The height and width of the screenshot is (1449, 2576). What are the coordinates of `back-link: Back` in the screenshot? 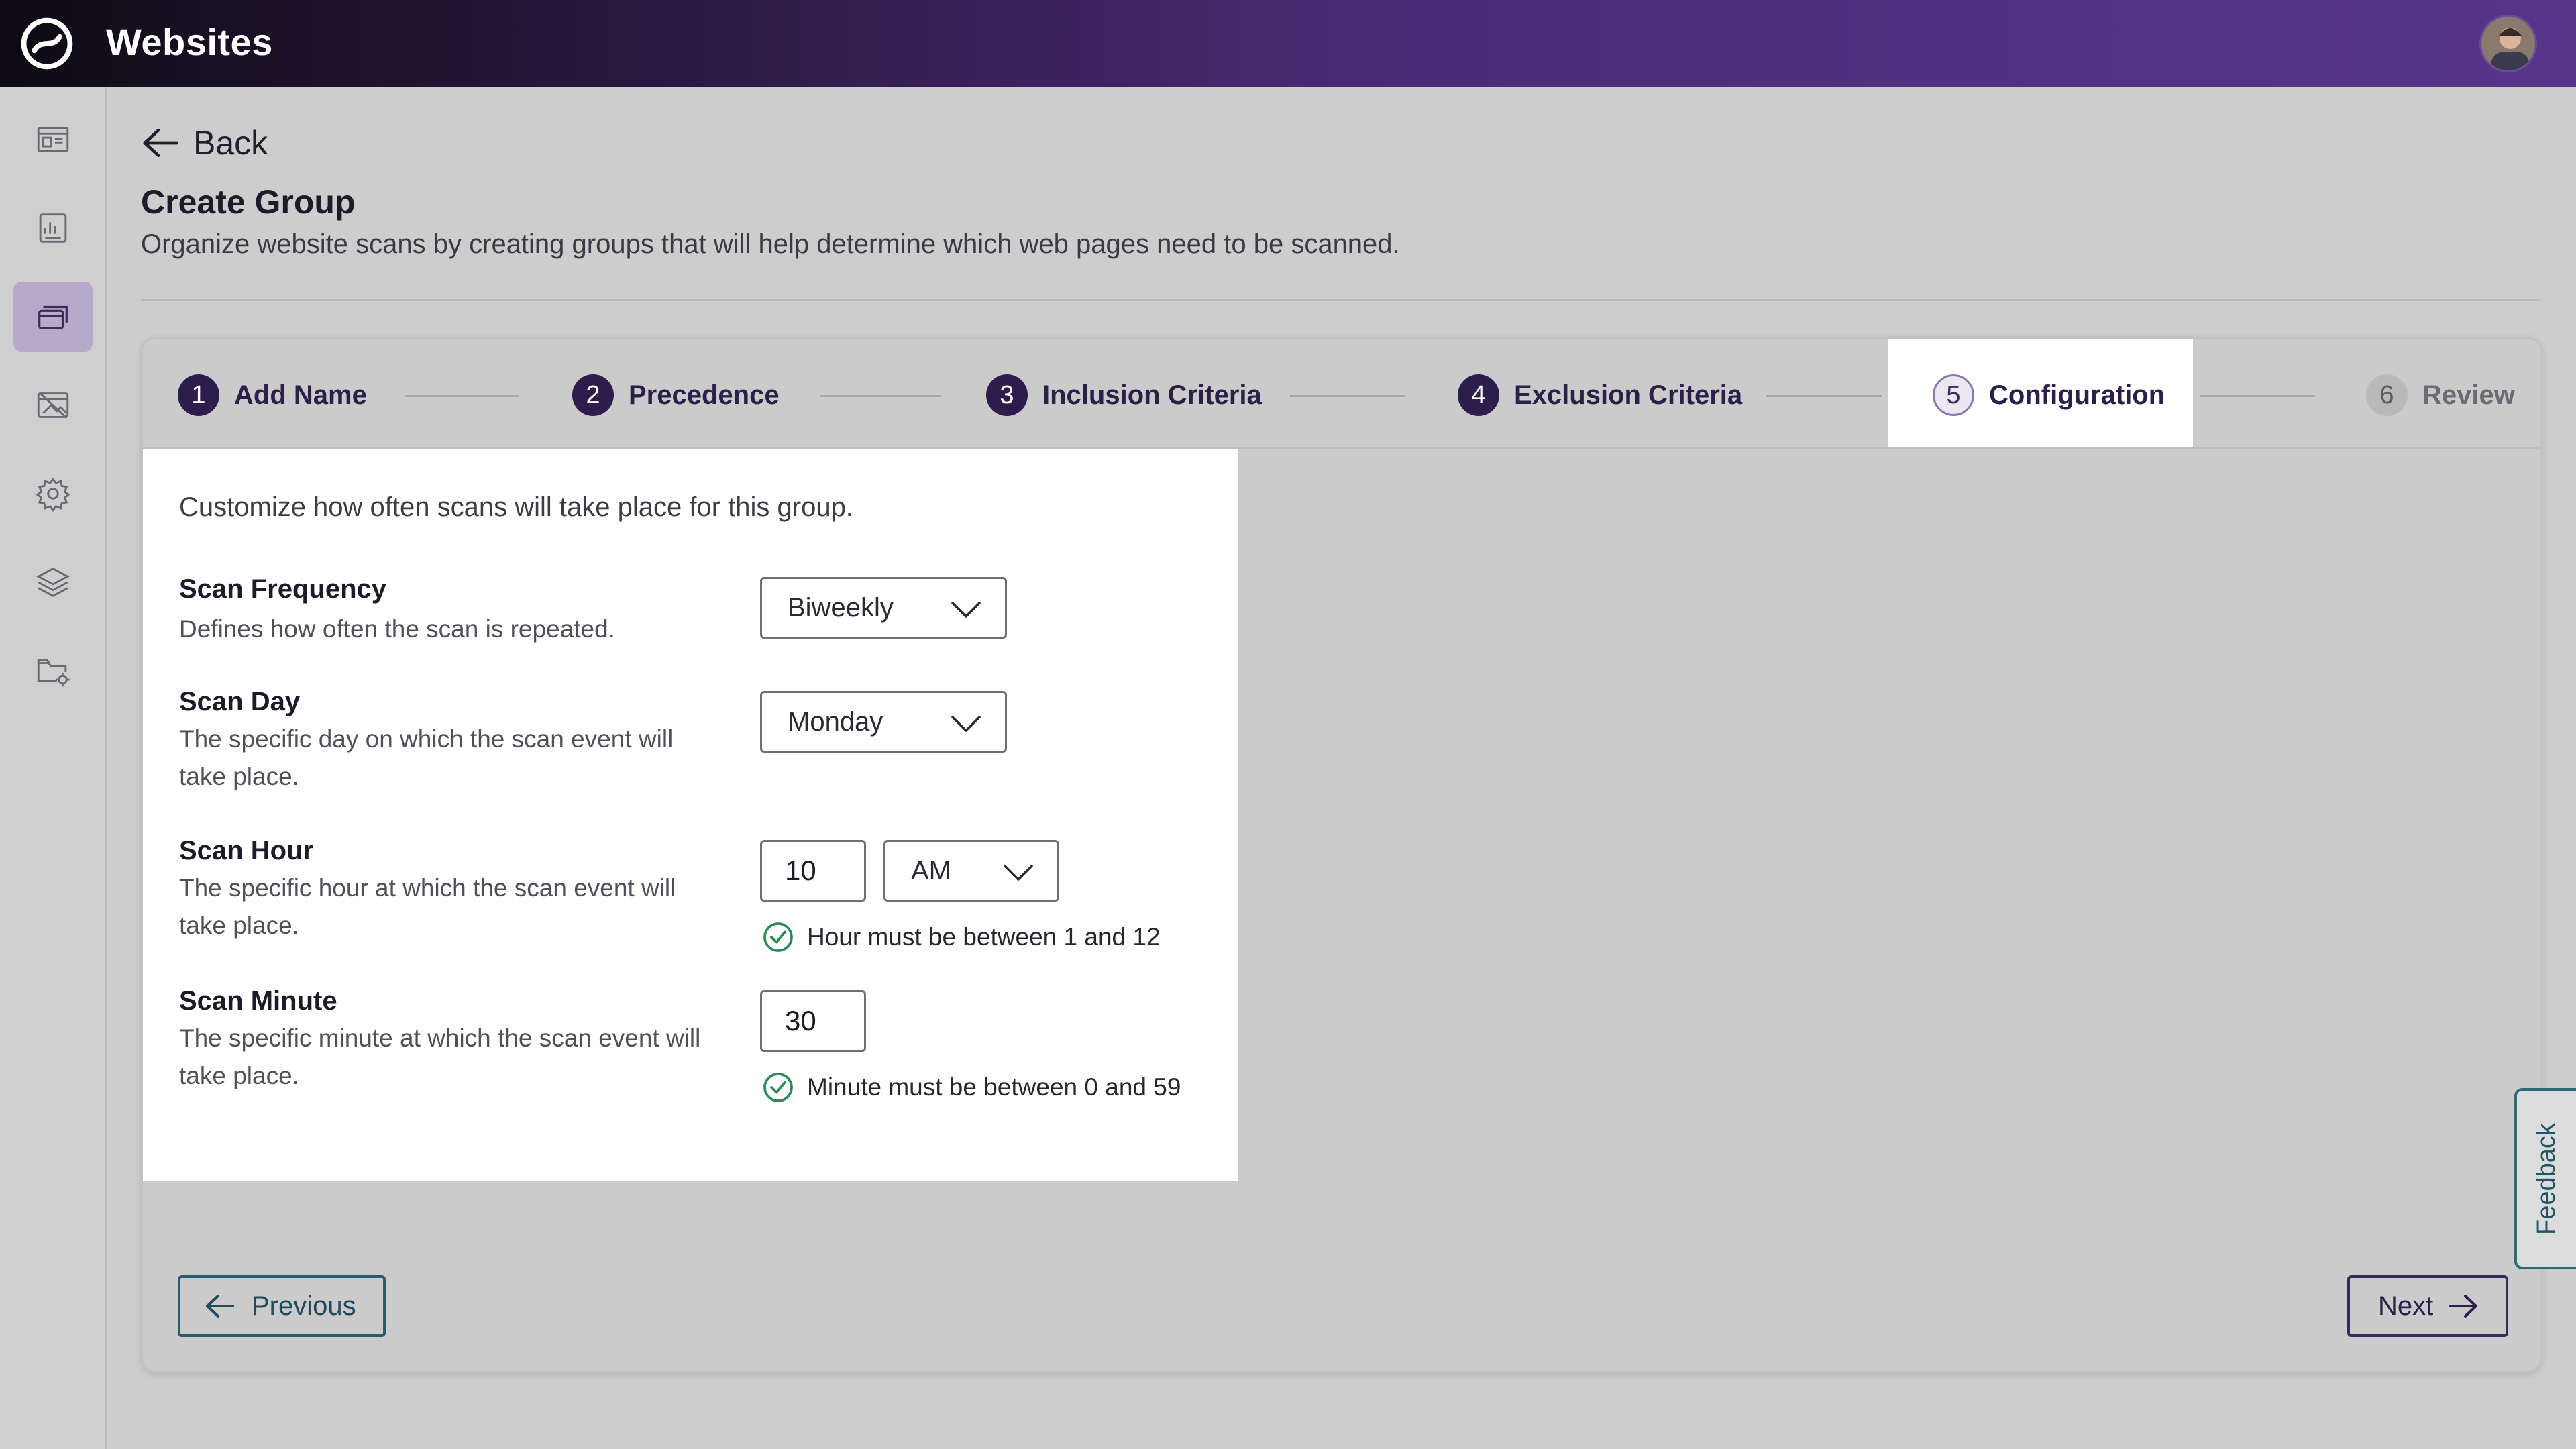 It's located at (204, 142).